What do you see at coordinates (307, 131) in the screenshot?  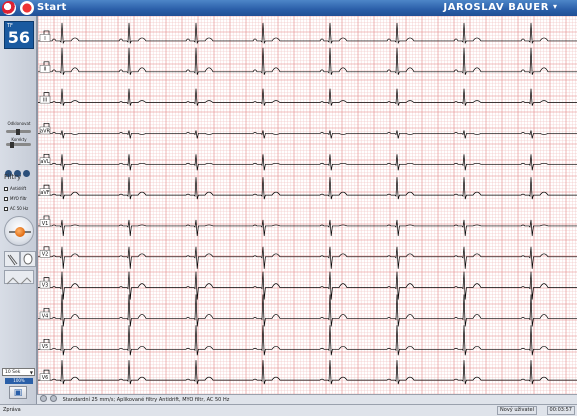 I see `ecg-trace-avr` at bounding box center [307, 131].